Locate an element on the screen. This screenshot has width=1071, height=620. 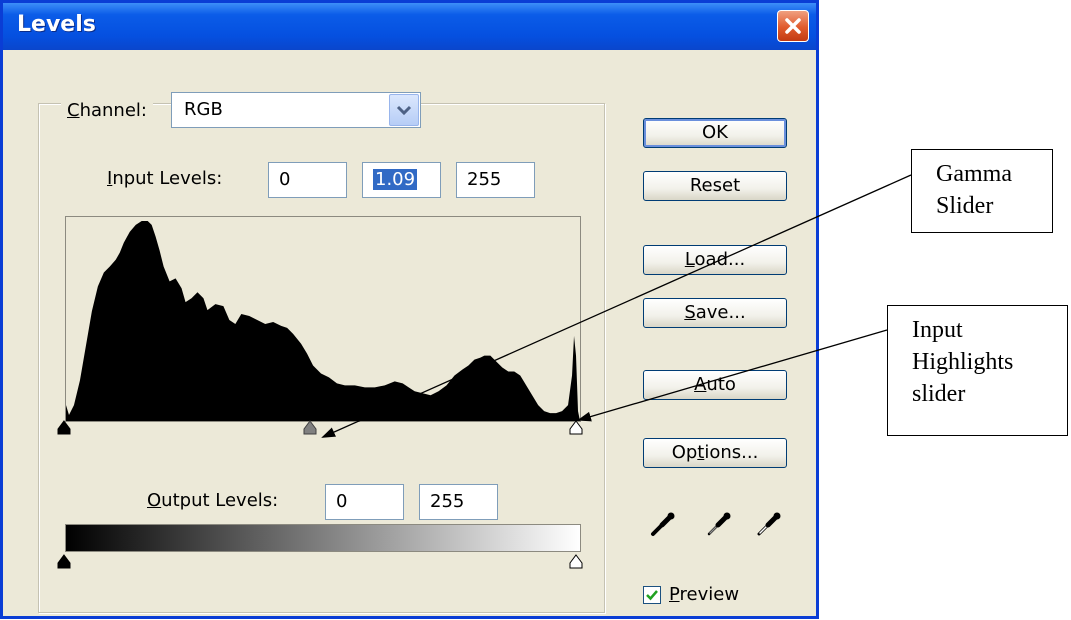
close-button is located at coordinates (793, 26).